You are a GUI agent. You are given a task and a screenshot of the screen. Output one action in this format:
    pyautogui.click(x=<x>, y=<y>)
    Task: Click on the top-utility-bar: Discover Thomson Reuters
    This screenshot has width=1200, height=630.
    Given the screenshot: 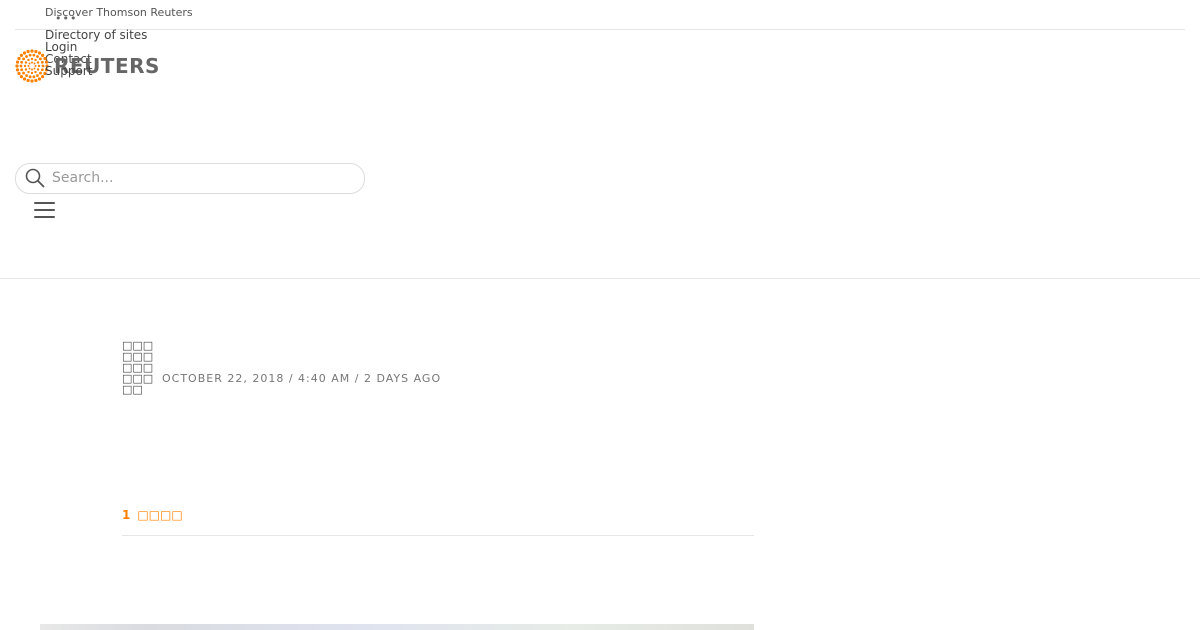 What is the action you would take?
    pyautogui.click(x=600, y=15)
    